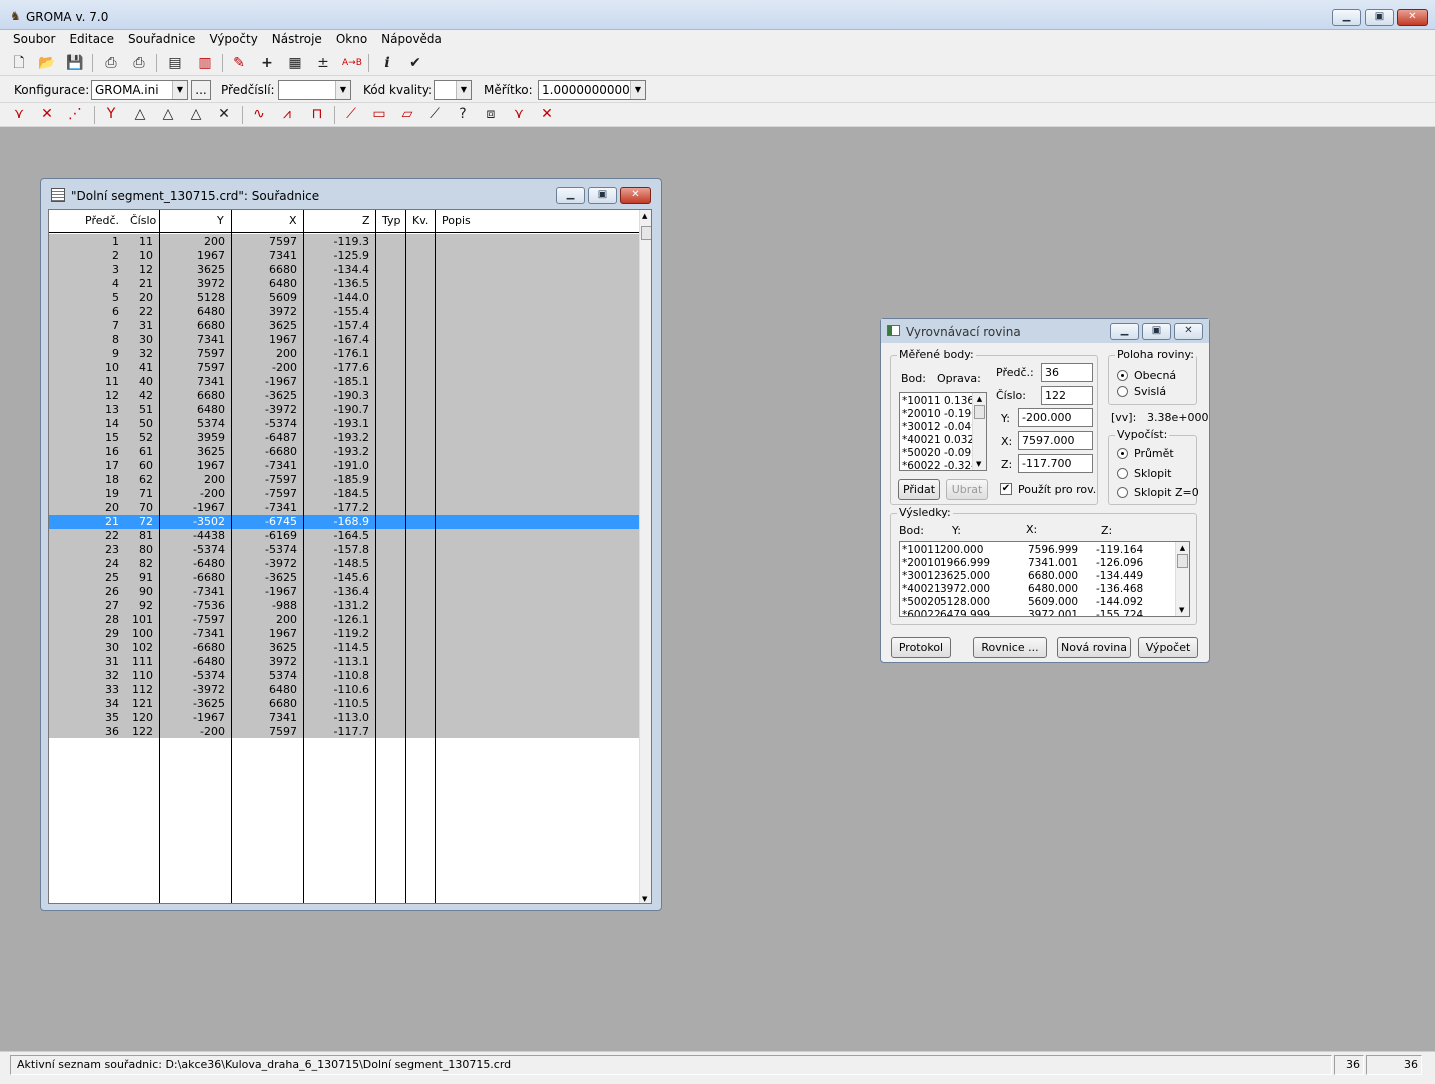 The height and width of the screenshot is (1084, 1435). I want to click on open-folder-icon: 📂, so click(47, 63).